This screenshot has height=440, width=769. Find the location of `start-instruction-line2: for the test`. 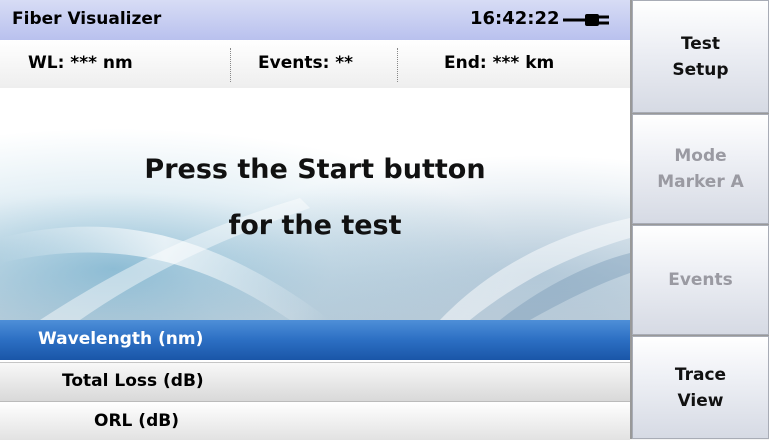

start-instruction-line2: for the test is located at coordinates (315, 225).